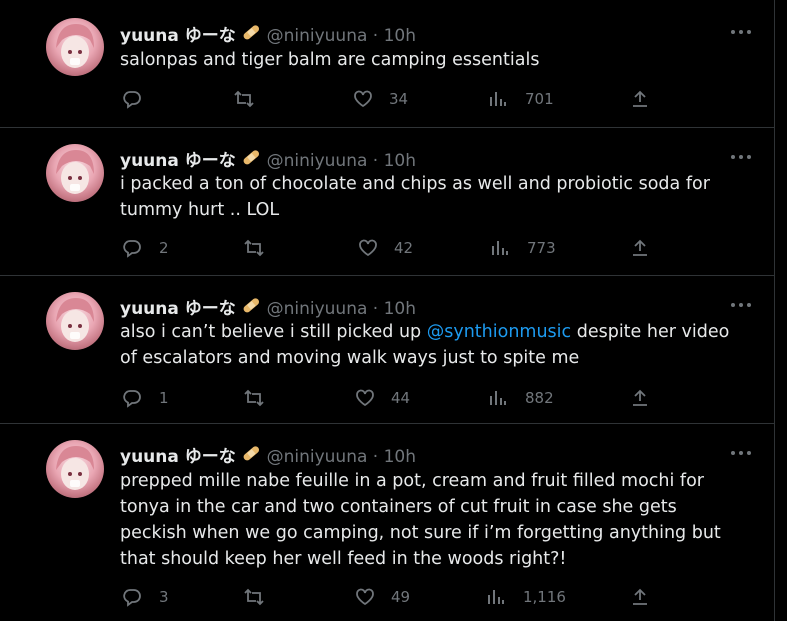 The height and width of the screenshot is (621, 787). Describe the element at coordinates (541, 248) in the screenshot. I see `view-count: 773` at that location.